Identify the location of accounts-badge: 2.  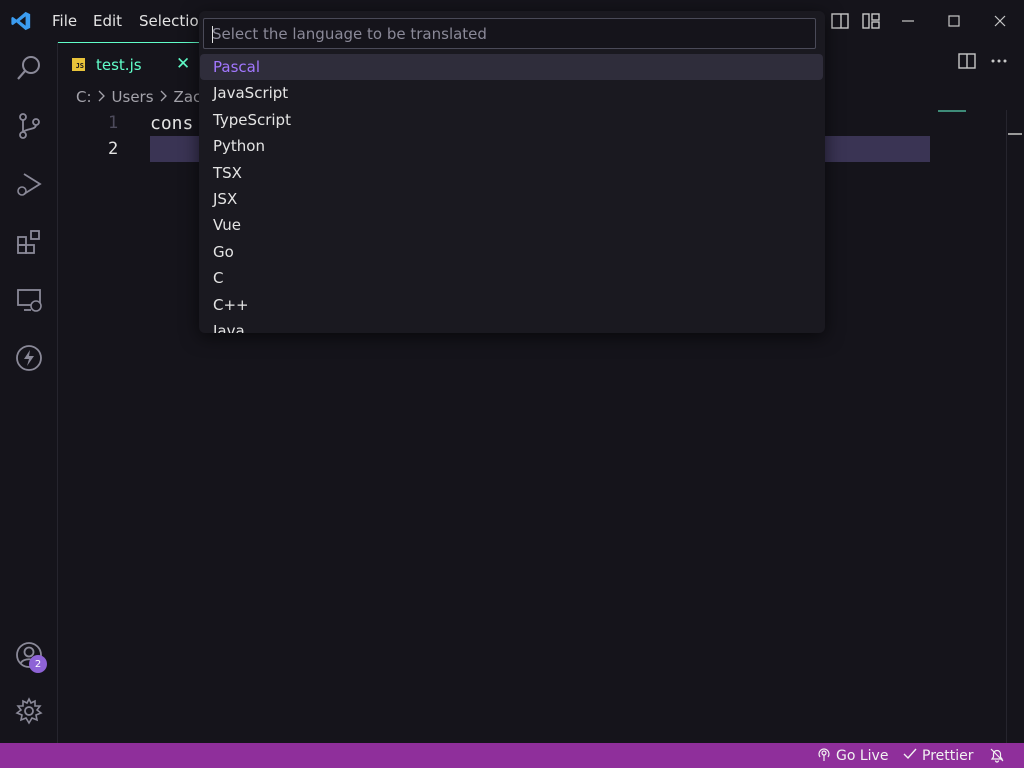
(38, 664).